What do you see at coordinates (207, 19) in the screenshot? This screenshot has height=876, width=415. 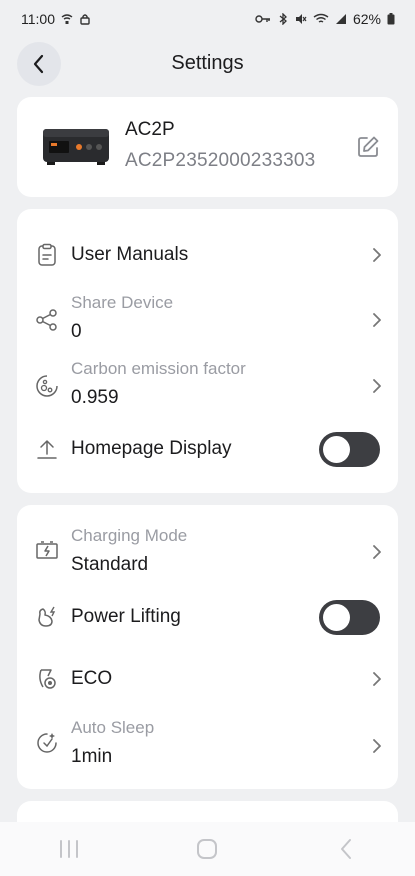 I see `status-bar: 11:00 62%` at bounding box center [207, 19].